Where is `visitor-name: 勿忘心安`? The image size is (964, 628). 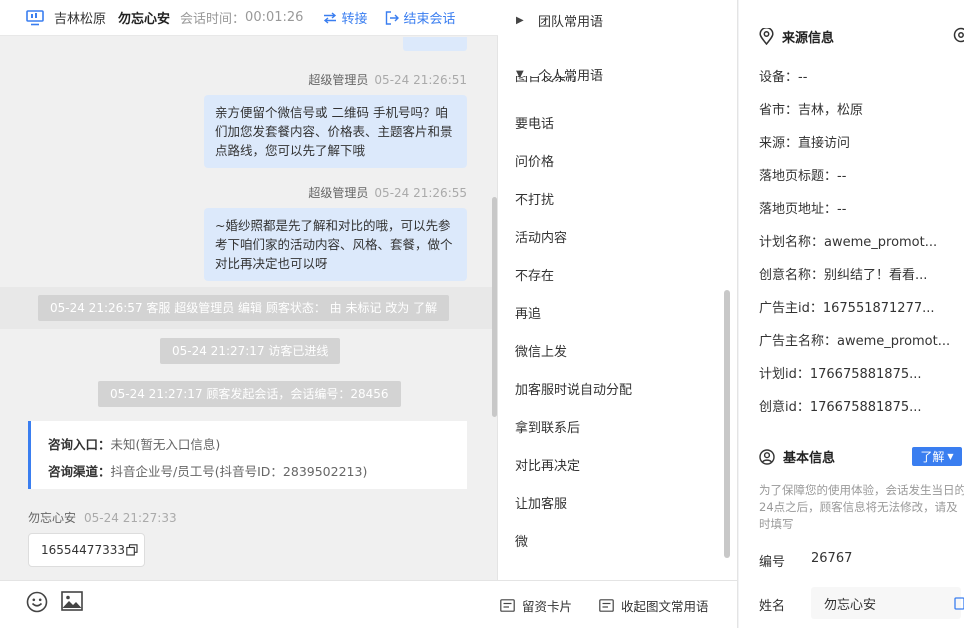 visitor-name: 勿忘心安 is located at coordinates (52, 518).